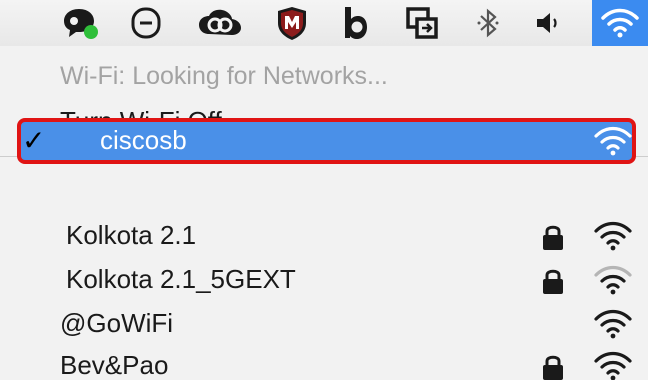 The width and height of the screenshot is (648, 380). What do you see at coordinates (324, 362) in the screenshot?
I see `network-item: Bev&Pao` at bounding box center [324, 362].